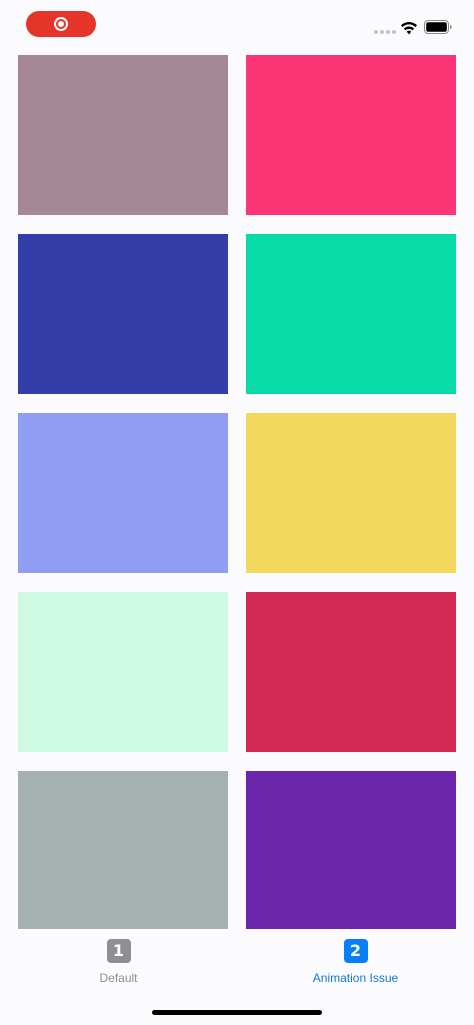 The width and height of the screenshot is (474, 1025). What do you see at coordinates (355, 978) in the screenshot?
I see `tab-animation-issue-label: Animation Issue` at bounding box center [355, 978].